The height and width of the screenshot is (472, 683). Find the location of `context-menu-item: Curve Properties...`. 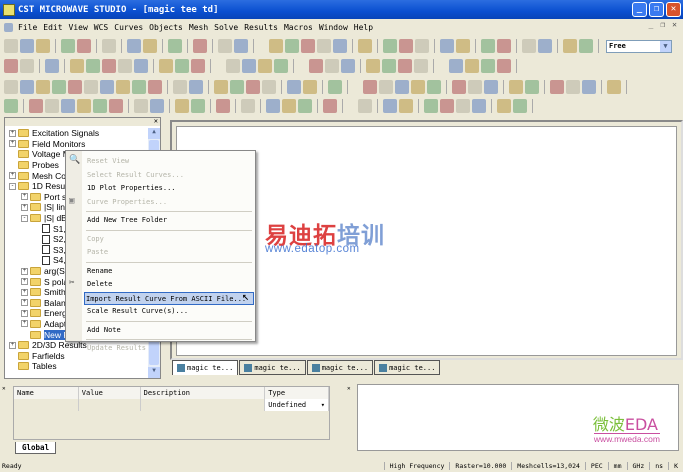

context-menu-item: Curve Properties... is located at coordinates (170, 202).